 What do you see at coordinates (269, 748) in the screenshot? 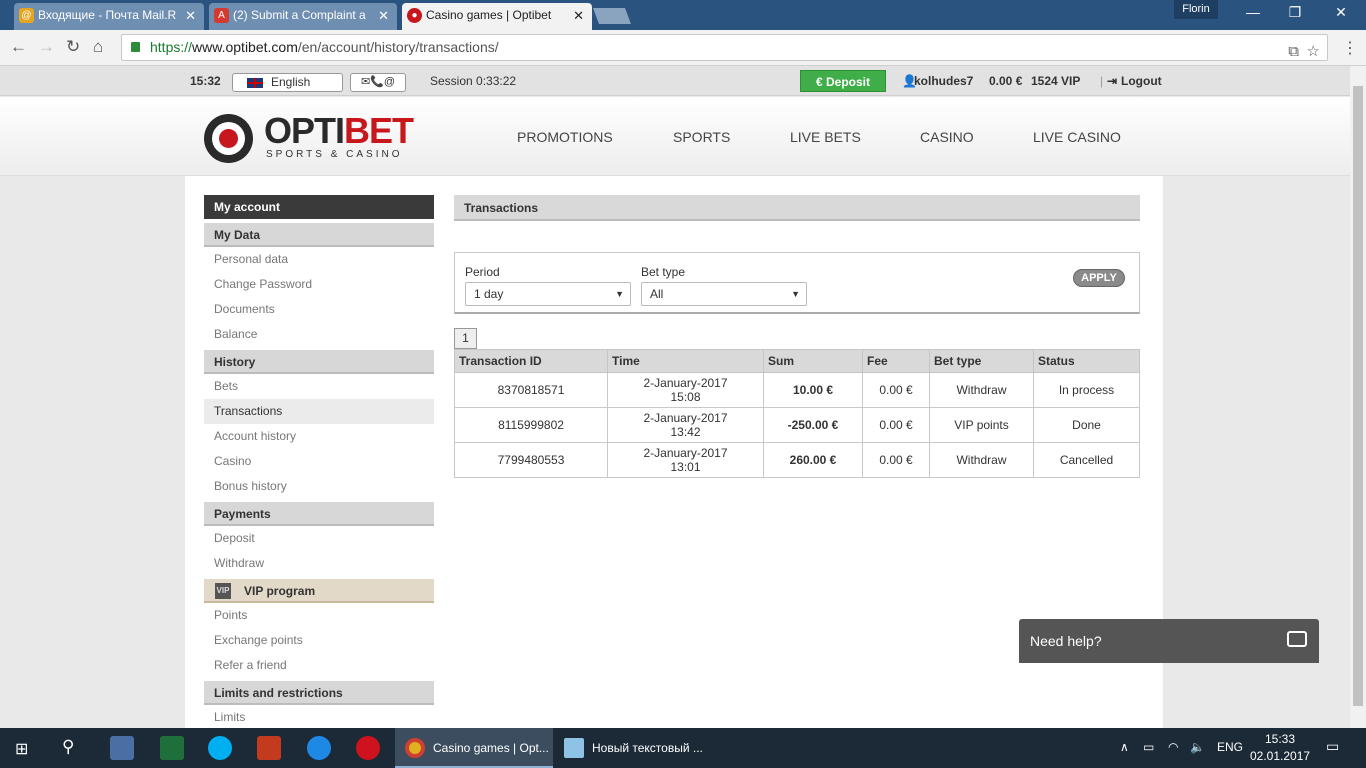
I see `ccleaner-icon` at bounding box center [269, 748].